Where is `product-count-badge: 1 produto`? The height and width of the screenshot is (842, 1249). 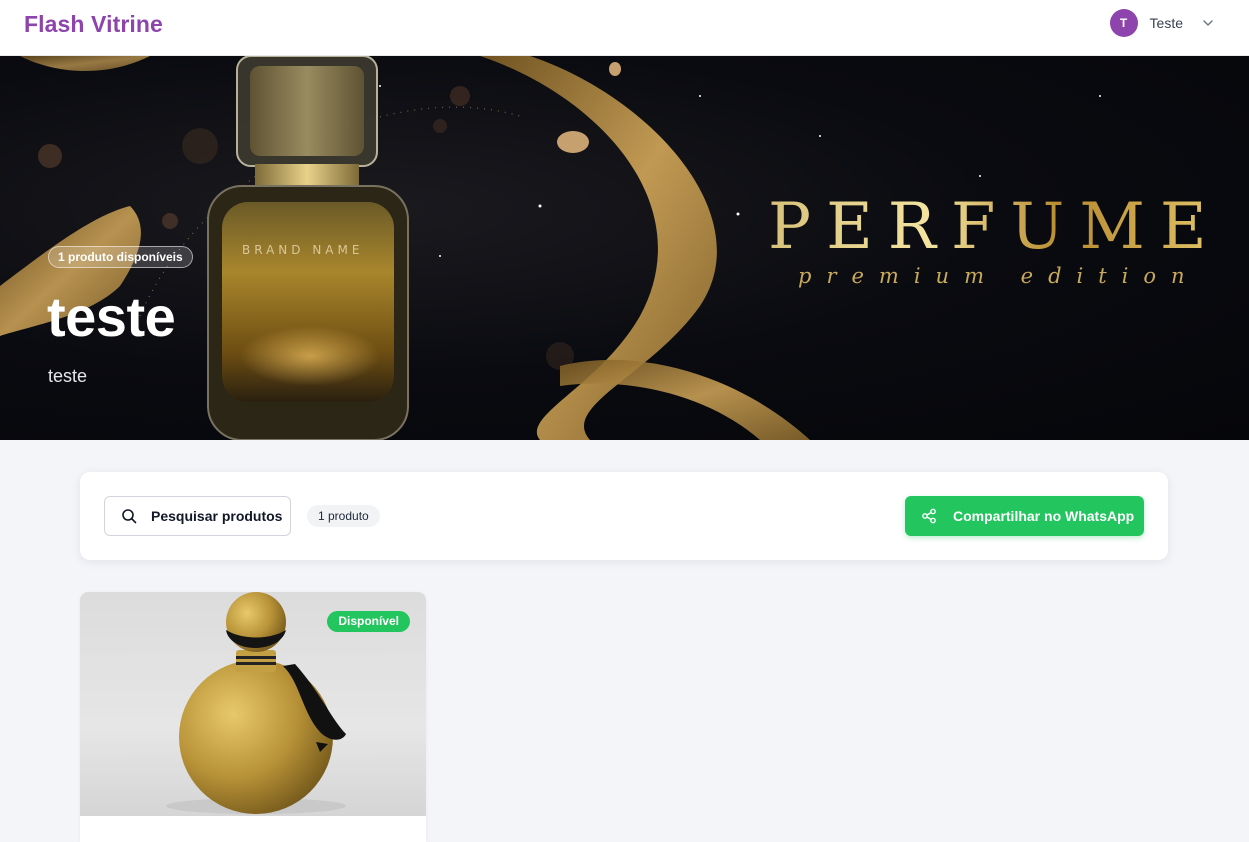 product-count-badge: 1 produto is located at coordinates (343, 516).